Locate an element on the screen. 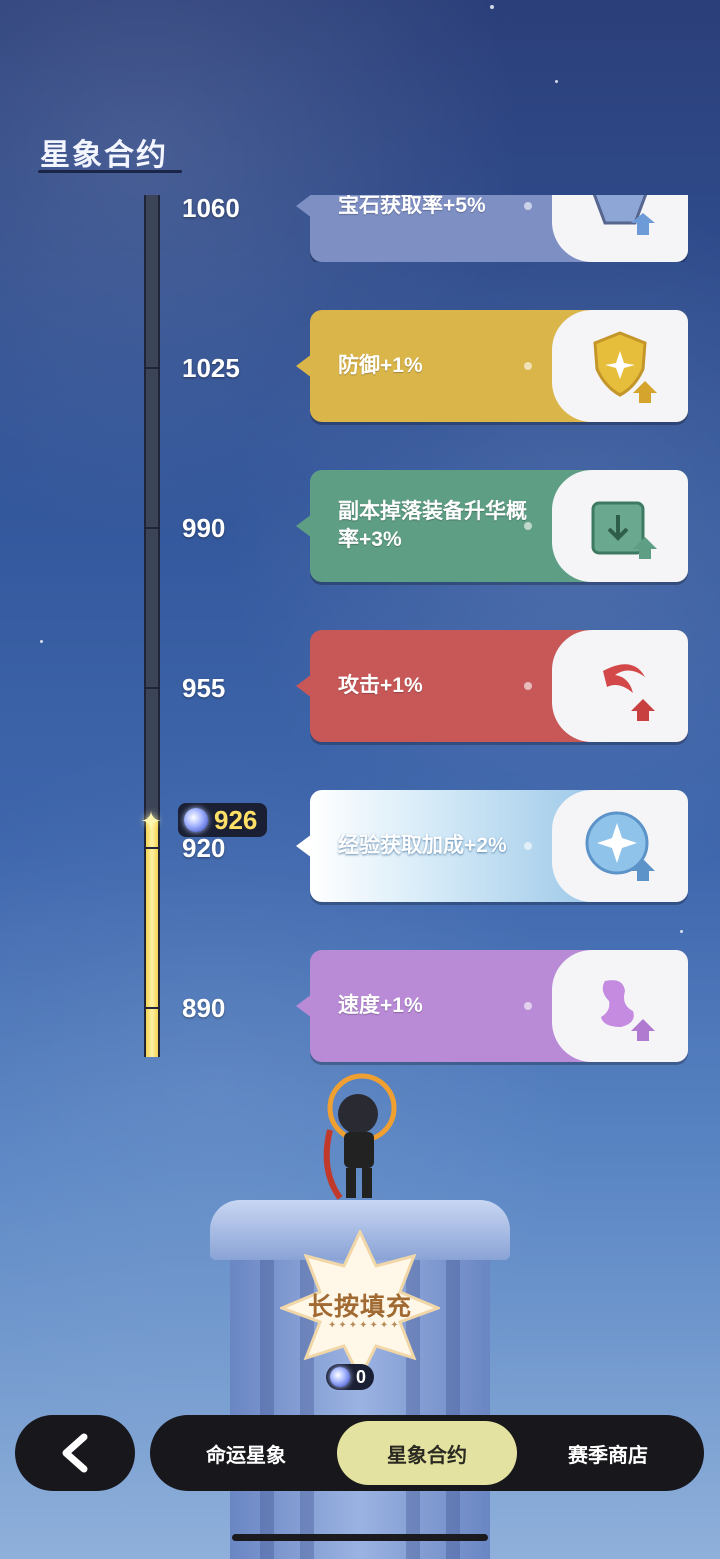 This screenshot has width=720, height=1559. tab-season-shop: 赛季商店 is located at coordinates (608, 1453).